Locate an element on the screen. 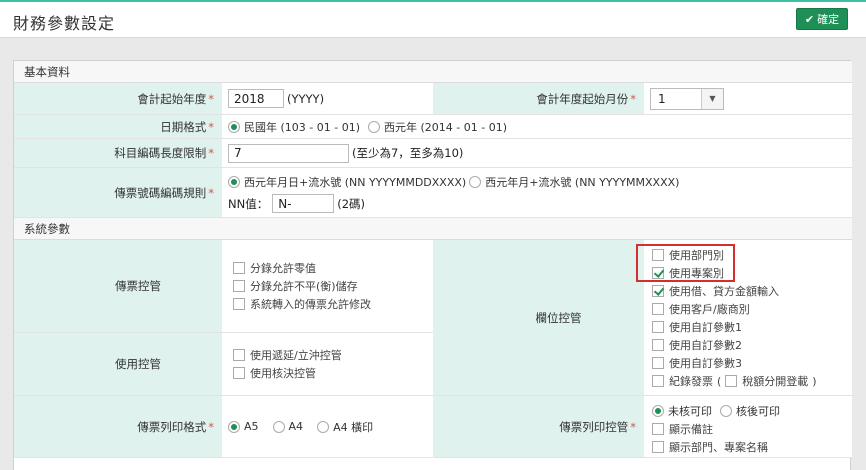 This screenshot has height=470, width=866. fiscal-start-year-label: 會計起始年度 * is located at coordinates (118, 99).